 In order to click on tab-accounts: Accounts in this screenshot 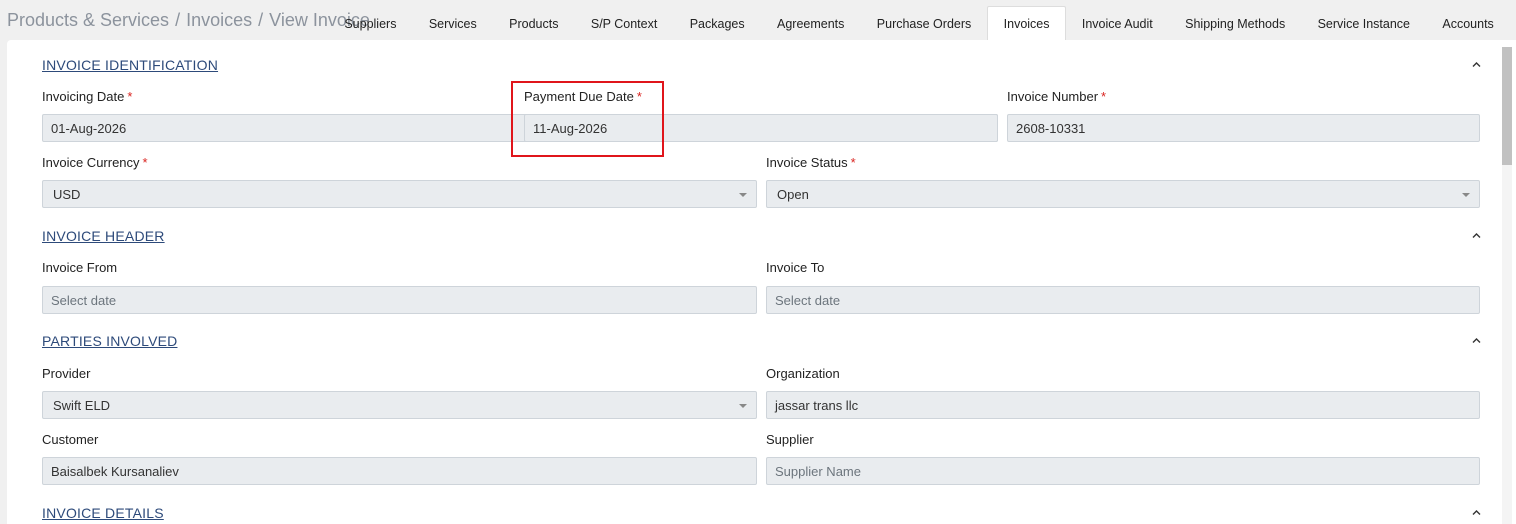, I will do `click(1468, 23)`.